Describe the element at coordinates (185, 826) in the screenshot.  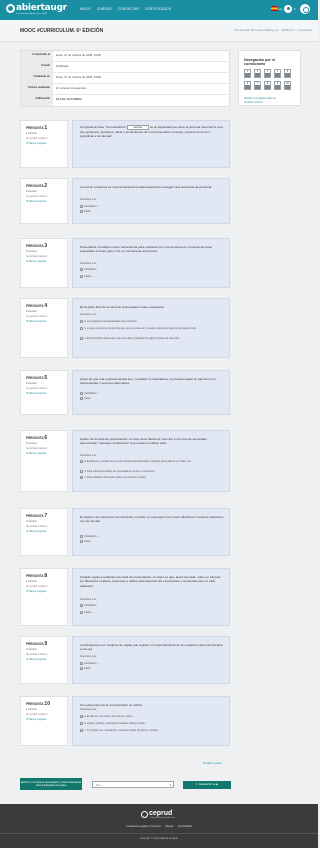
I see `footer-link-accessibility: Accesibilidad` at that location.